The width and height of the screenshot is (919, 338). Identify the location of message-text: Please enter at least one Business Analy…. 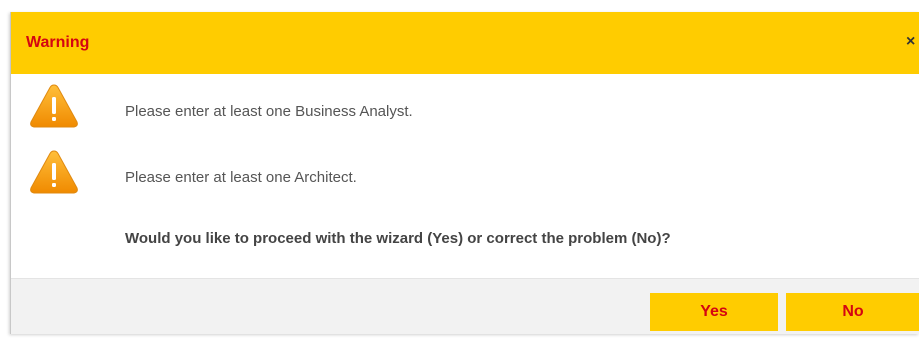
(269, 111).